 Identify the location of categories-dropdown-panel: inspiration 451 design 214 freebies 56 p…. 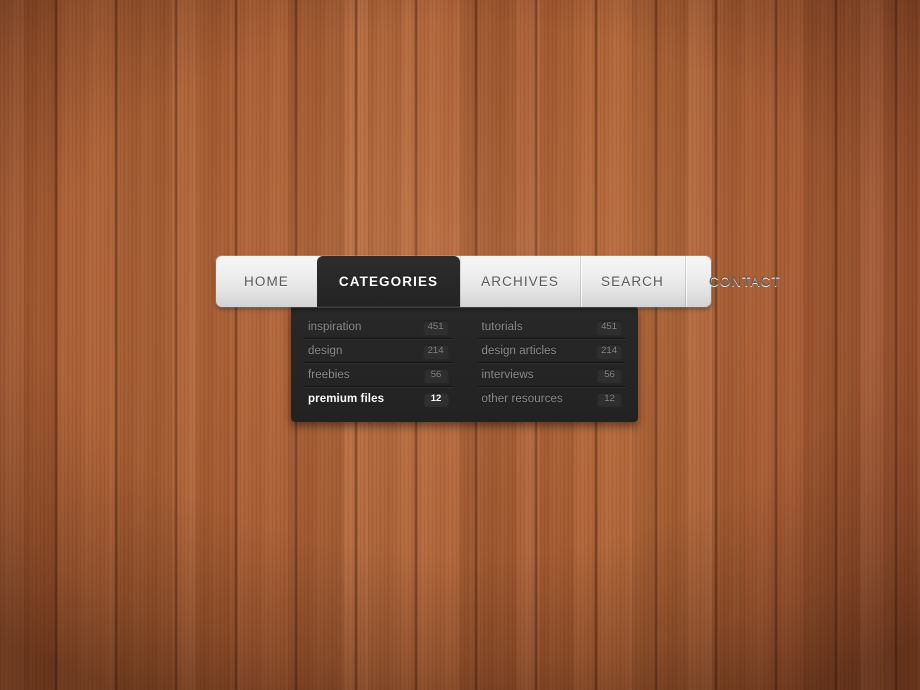
(464, 364).